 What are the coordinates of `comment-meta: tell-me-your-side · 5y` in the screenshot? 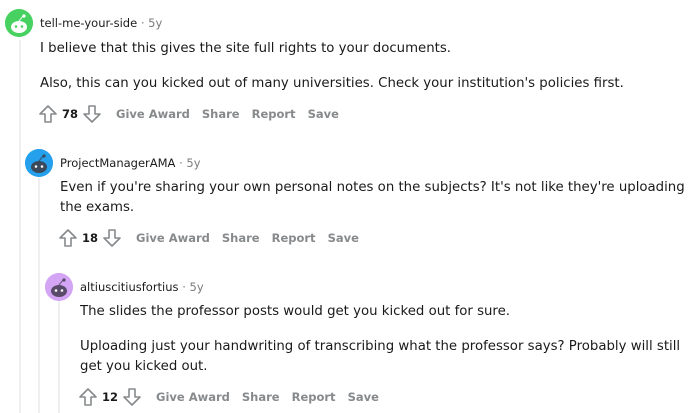 It's located at (101, 23).